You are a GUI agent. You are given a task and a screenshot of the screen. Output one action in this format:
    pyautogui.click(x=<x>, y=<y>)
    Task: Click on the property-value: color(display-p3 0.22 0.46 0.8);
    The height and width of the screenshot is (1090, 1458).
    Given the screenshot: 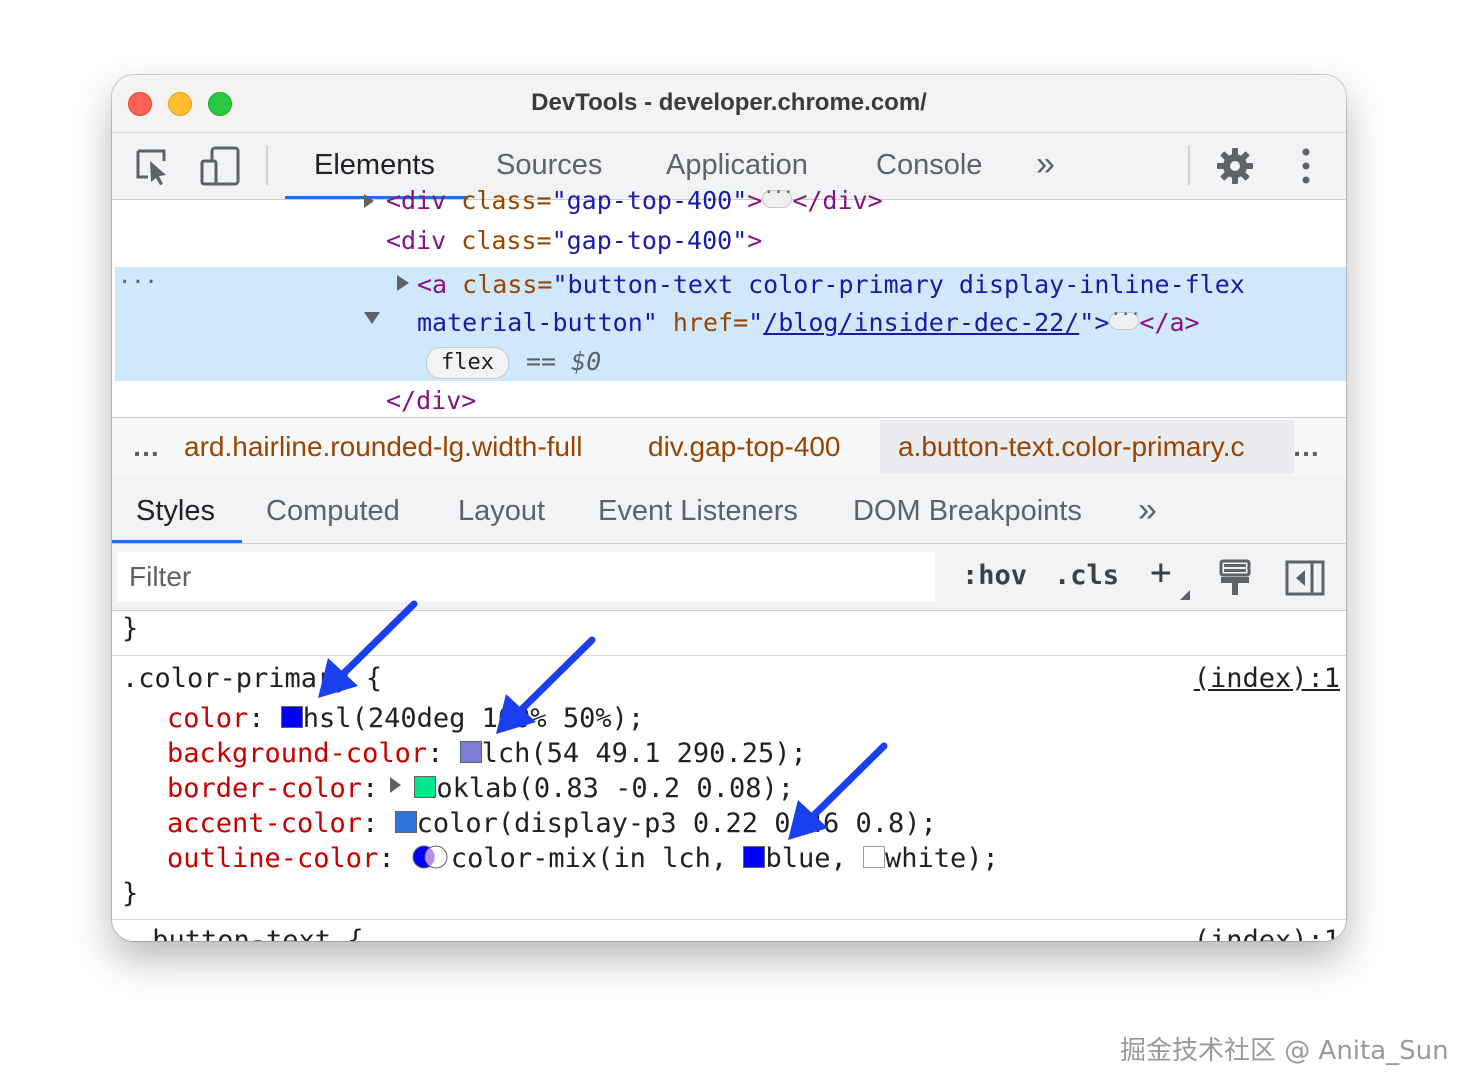 What is the action you would take?
    pyautogui.click(x=676, y=823)
    